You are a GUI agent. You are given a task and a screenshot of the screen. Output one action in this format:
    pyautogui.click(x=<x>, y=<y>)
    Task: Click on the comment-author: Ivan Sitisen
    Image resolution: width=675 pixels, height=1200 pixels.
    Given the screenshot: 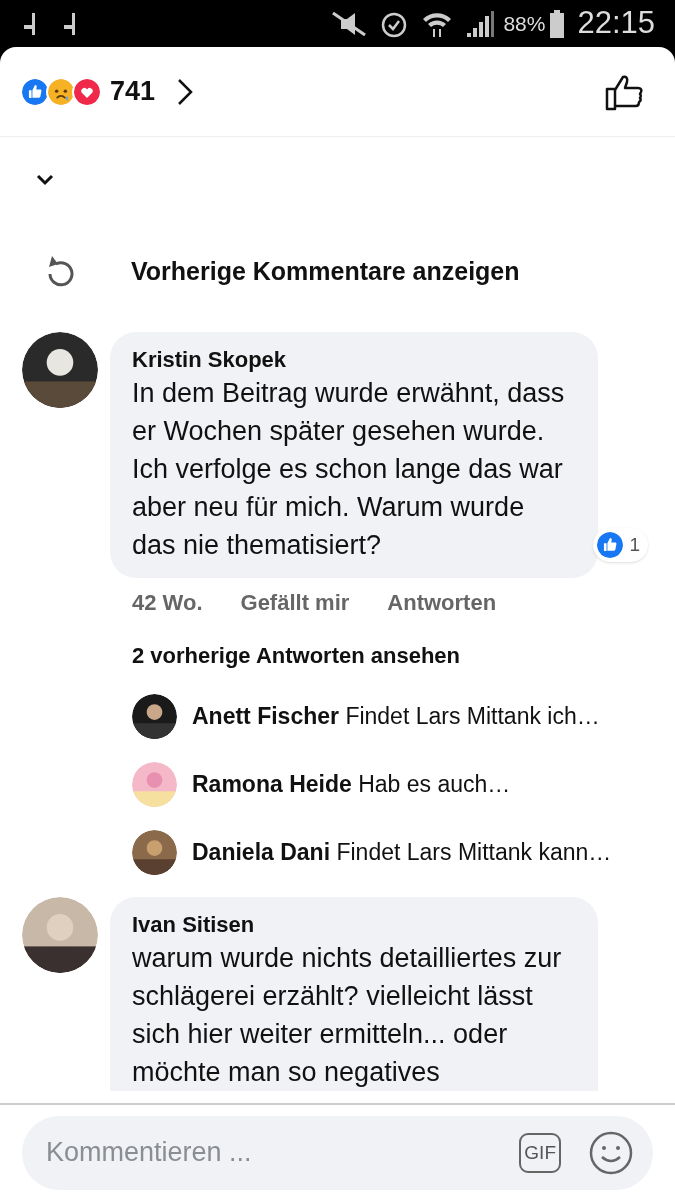 What is the action you would take?
    pyautogui.click(x=354, y=925)
    